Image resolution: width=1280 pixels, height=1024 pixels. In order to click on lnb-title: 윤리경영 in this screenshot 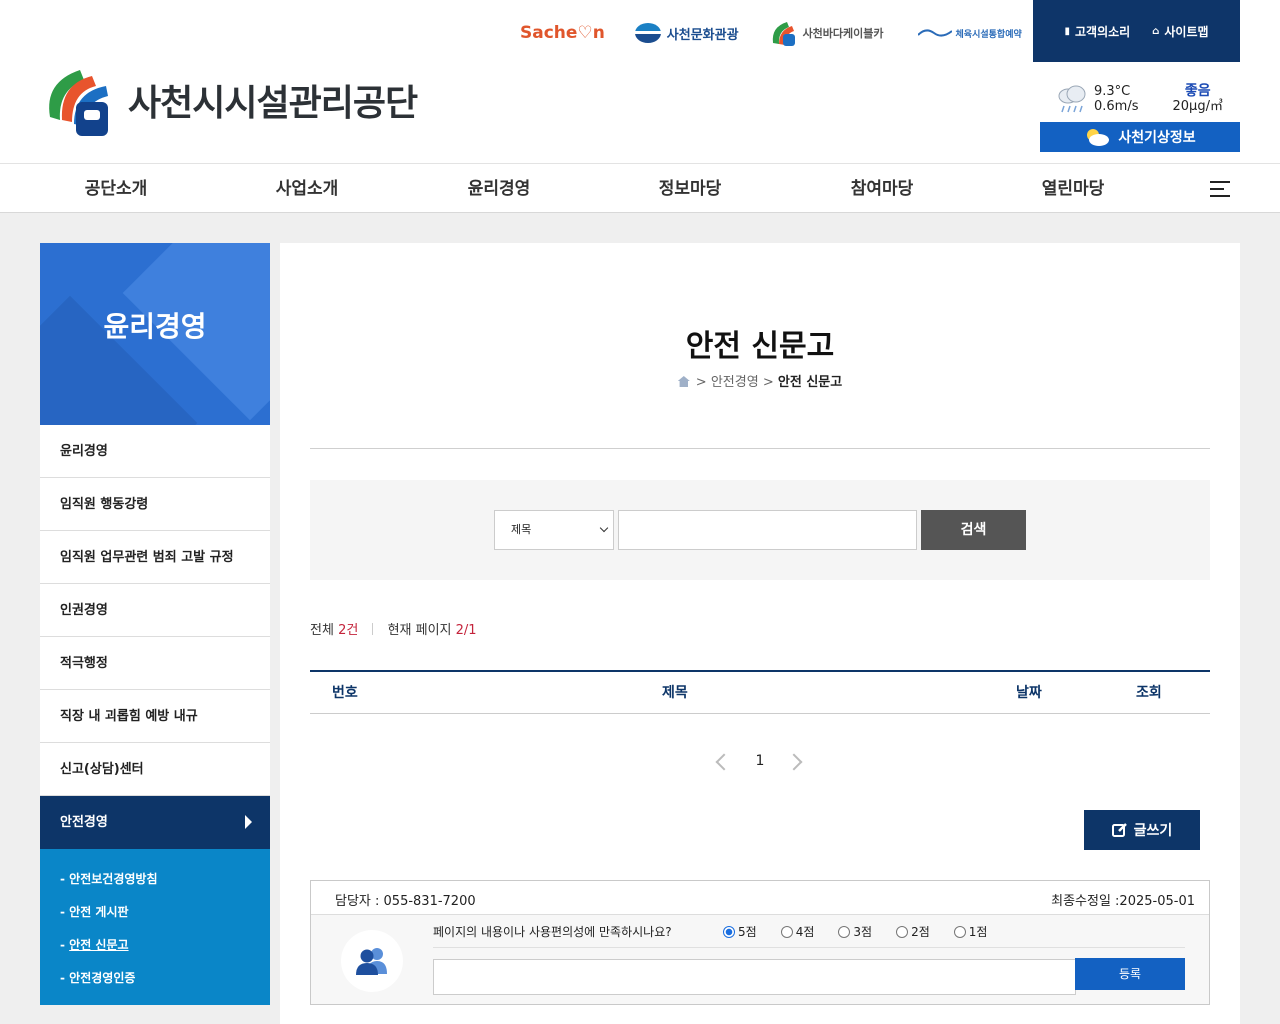, I will do `click(155, 326)`.